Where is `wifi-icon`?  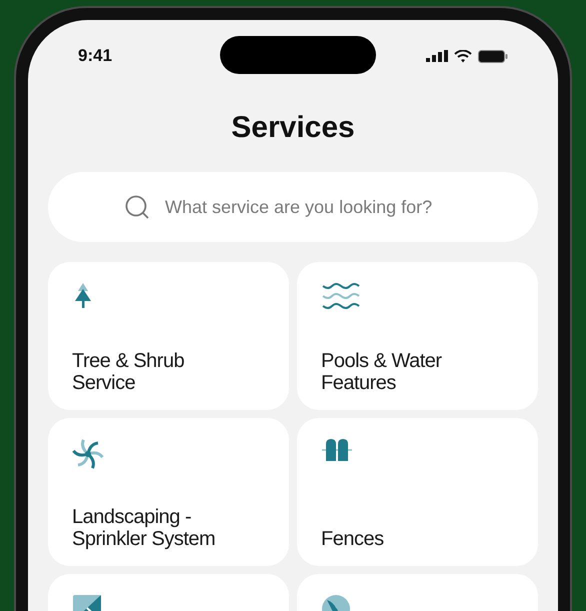 wifi-icon is located at coordinates (463, 56).